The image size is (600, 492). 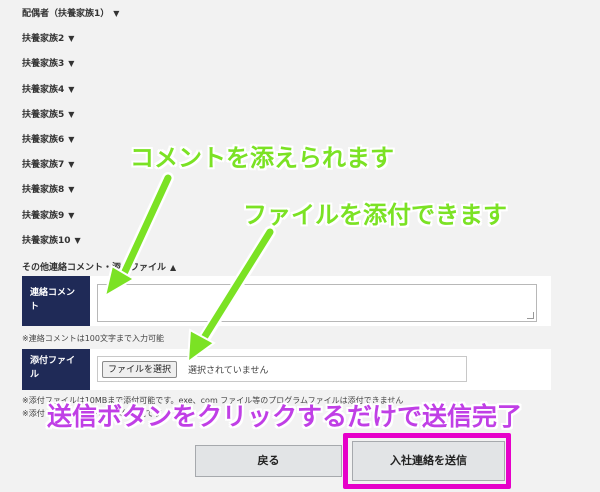 I want to click on callout-comment: コメントを添えられます, so click(x=262, y=158).